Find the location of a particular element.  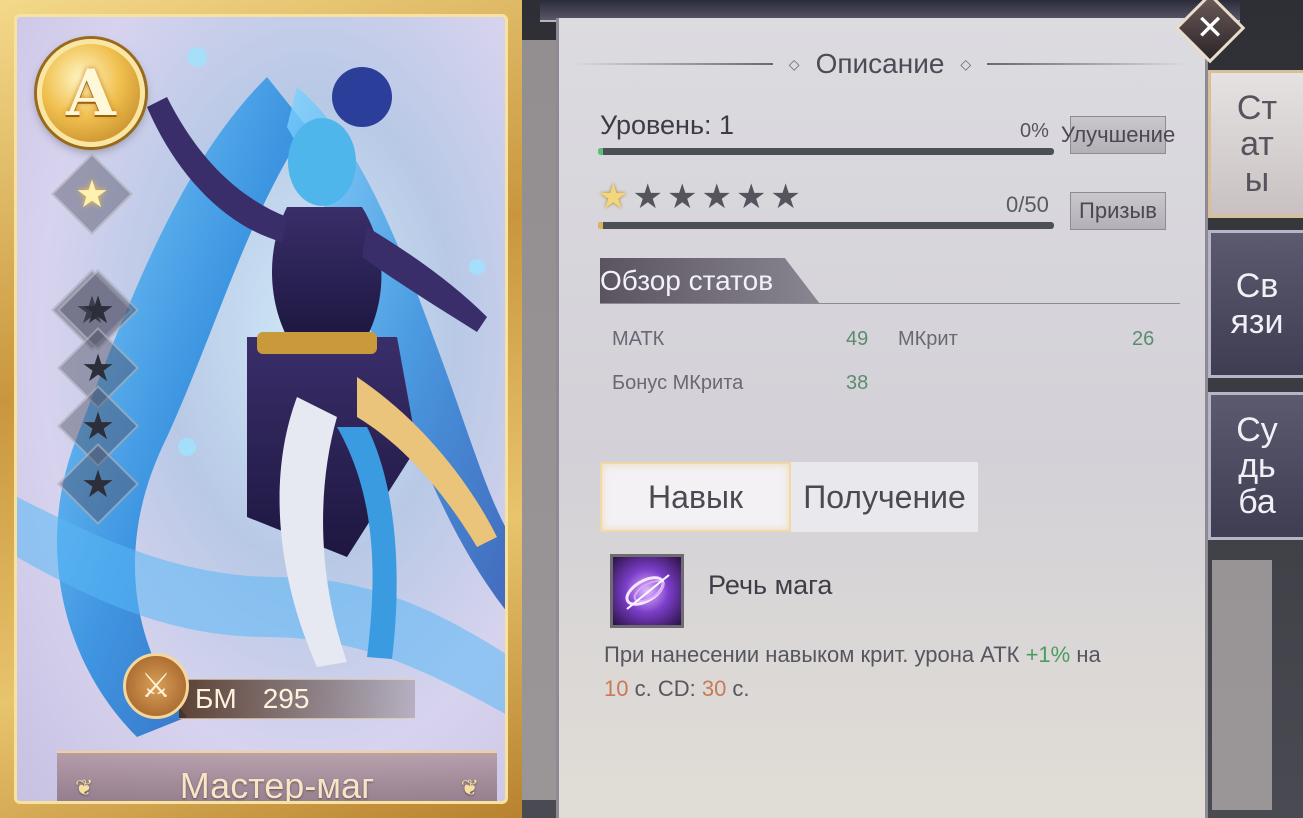

shard-progress-bar is located at coordinates (826, 225).